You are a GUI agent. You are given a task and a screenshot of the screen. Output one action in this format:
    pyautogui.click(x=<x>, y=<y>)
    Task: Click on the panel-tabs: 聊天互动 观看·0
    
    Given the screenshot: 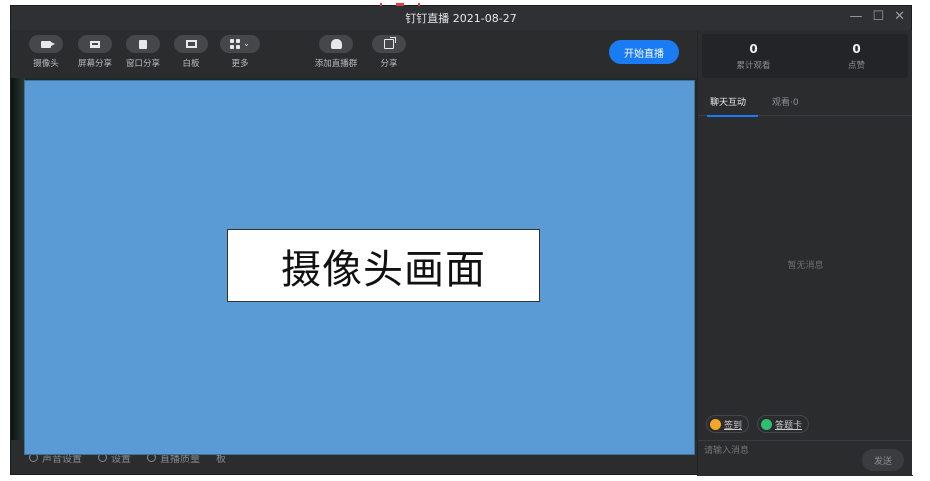 What is the action you would take?
    pyautogui.click(x=806, y=101)
    